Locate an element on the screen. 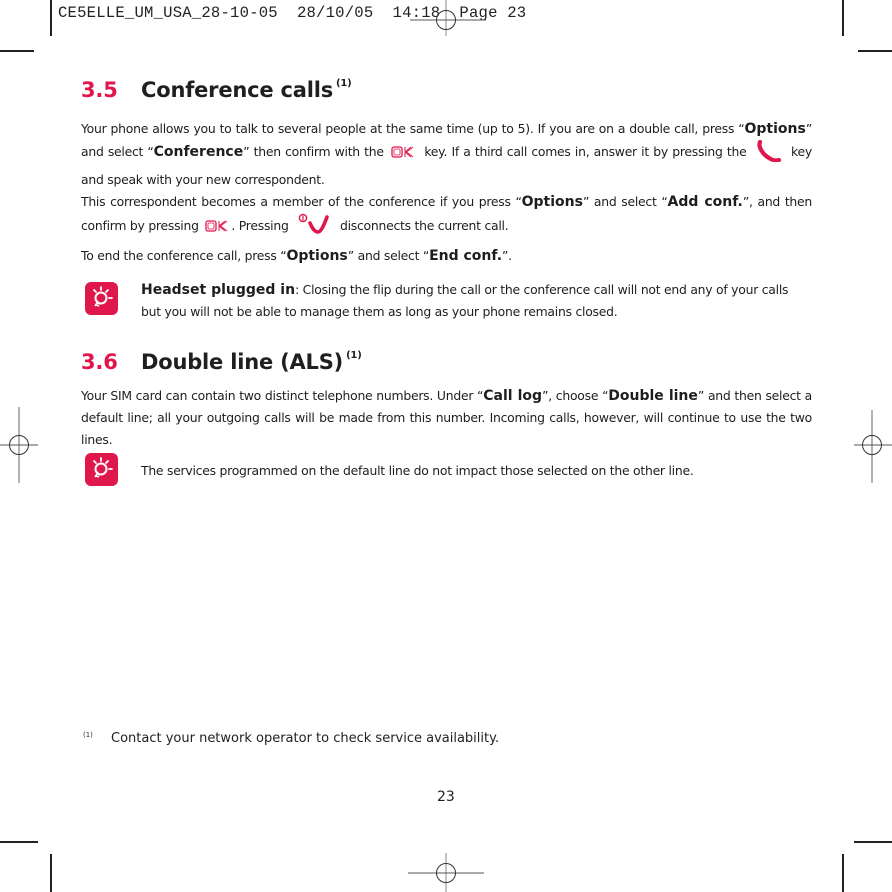  tip-title: Headset plugged in is located at coordinates (218, 290).